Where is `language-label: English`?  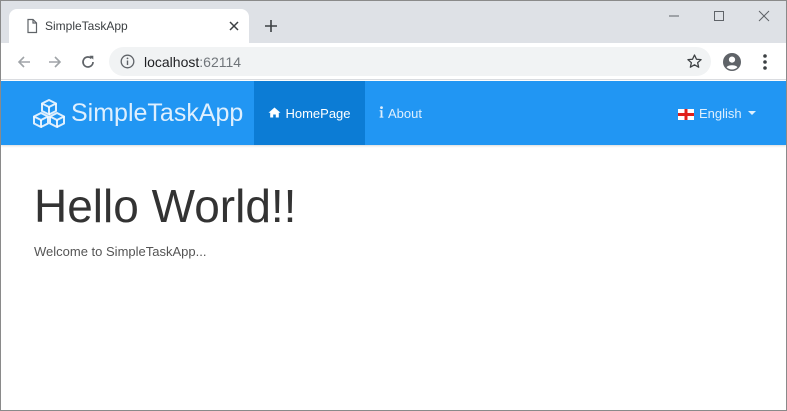 language-label: English is located at coordinates (720, 113).